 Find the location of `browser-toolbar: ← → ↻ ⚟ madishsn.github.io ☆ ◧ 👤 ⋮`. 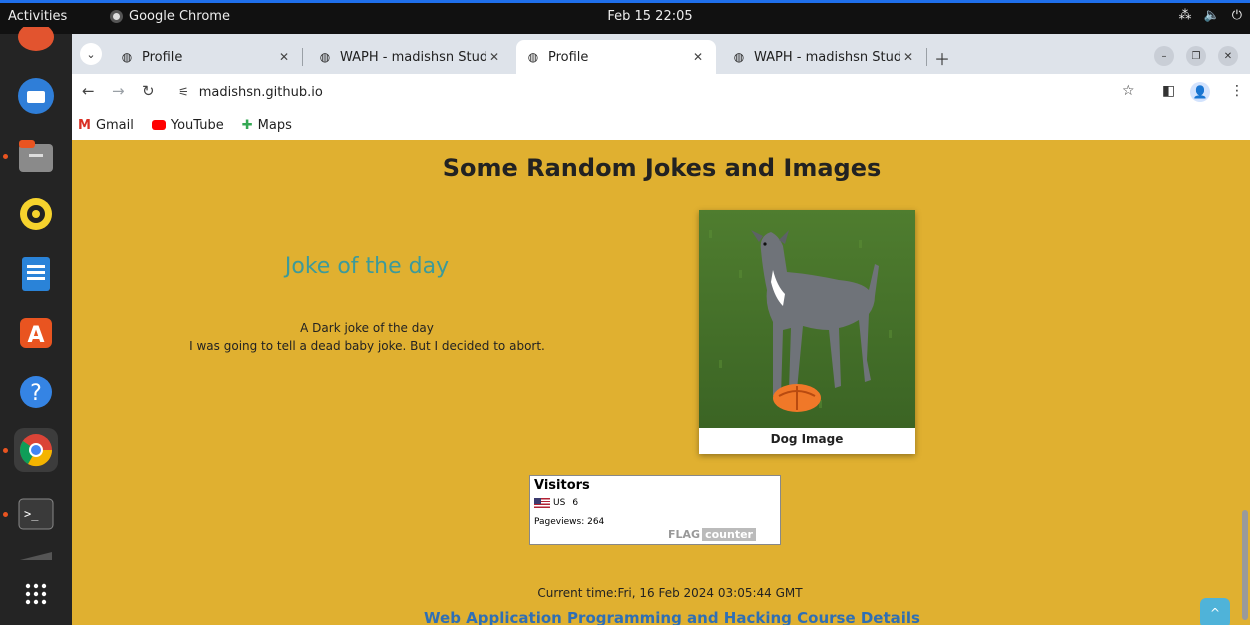

browser-toolbar: ← → ↻ ⚟ madishsn.github.io ☆ ◧ 👤 ⋮ is located at coordinates (661, 92).